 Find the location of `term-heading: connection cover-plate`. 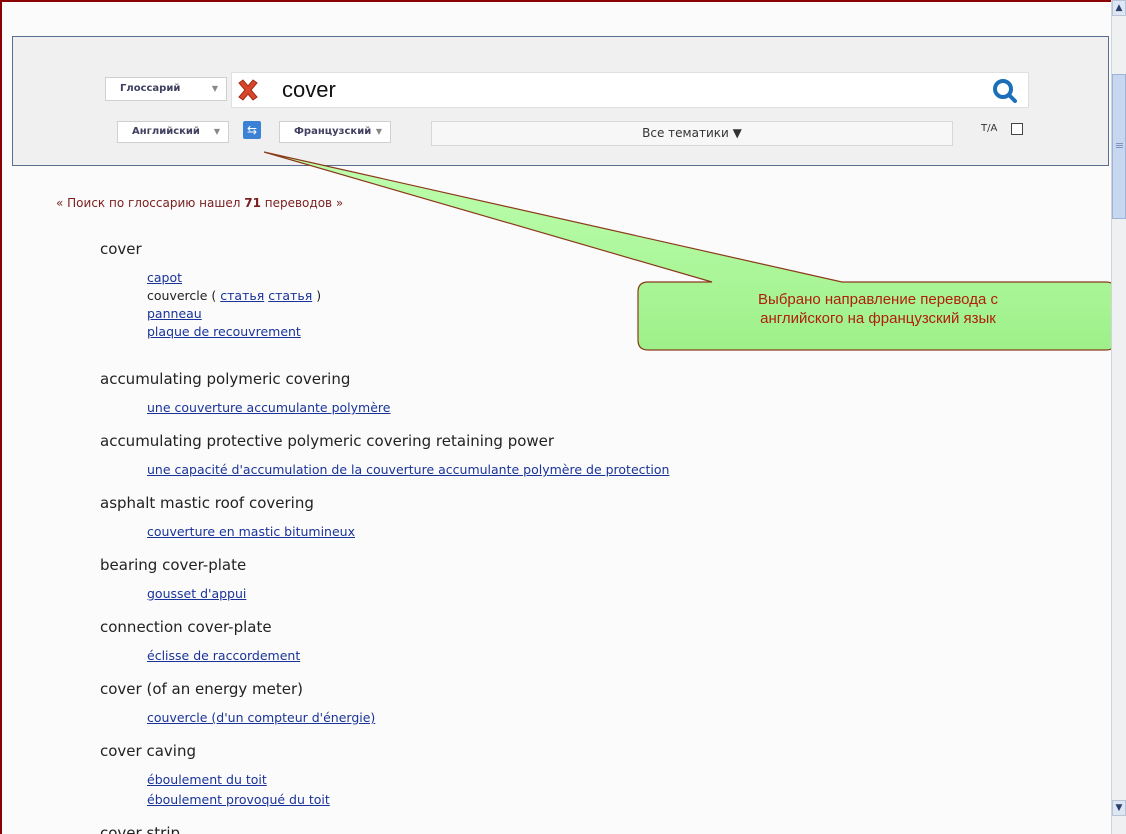

term-heading: connection cover-plate is located at coordinates (186, 627).